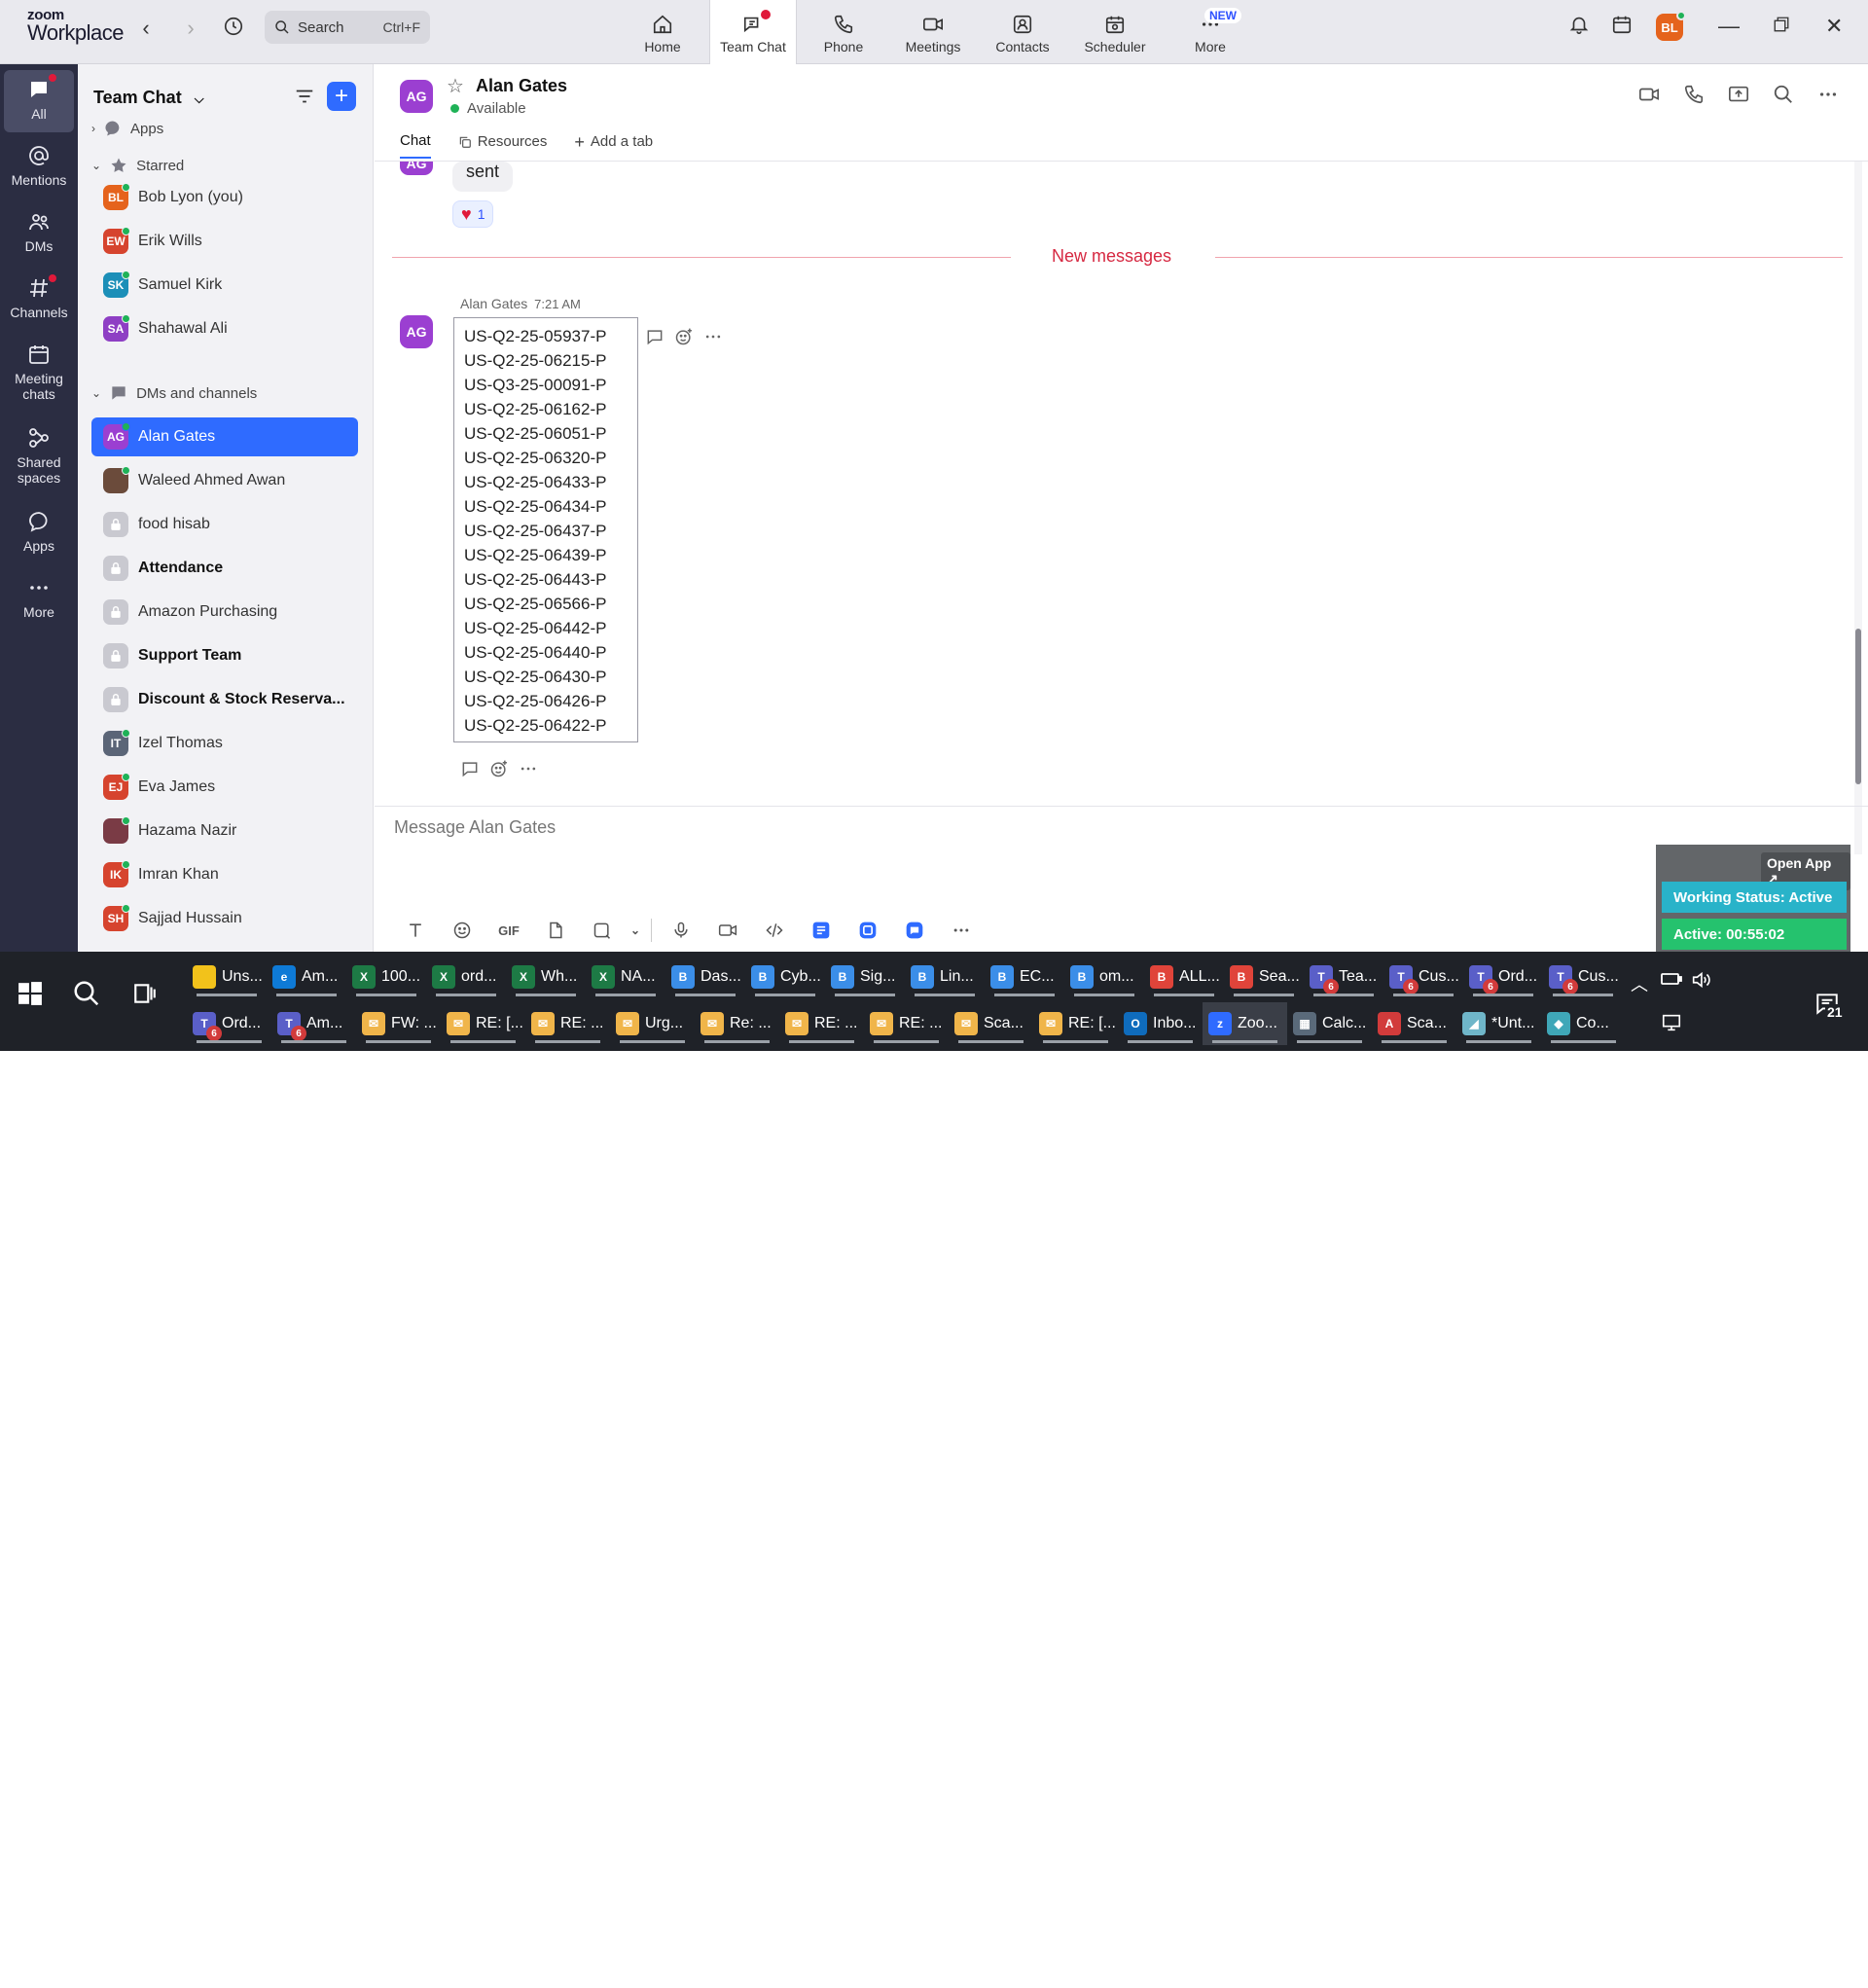 The width and height of the screenshot is (1868, 1988). What do you see at coordinates (635, 930) in the screenshot?
I see `chevron-down-icon: ⌄` at bounding box center [635, 930].